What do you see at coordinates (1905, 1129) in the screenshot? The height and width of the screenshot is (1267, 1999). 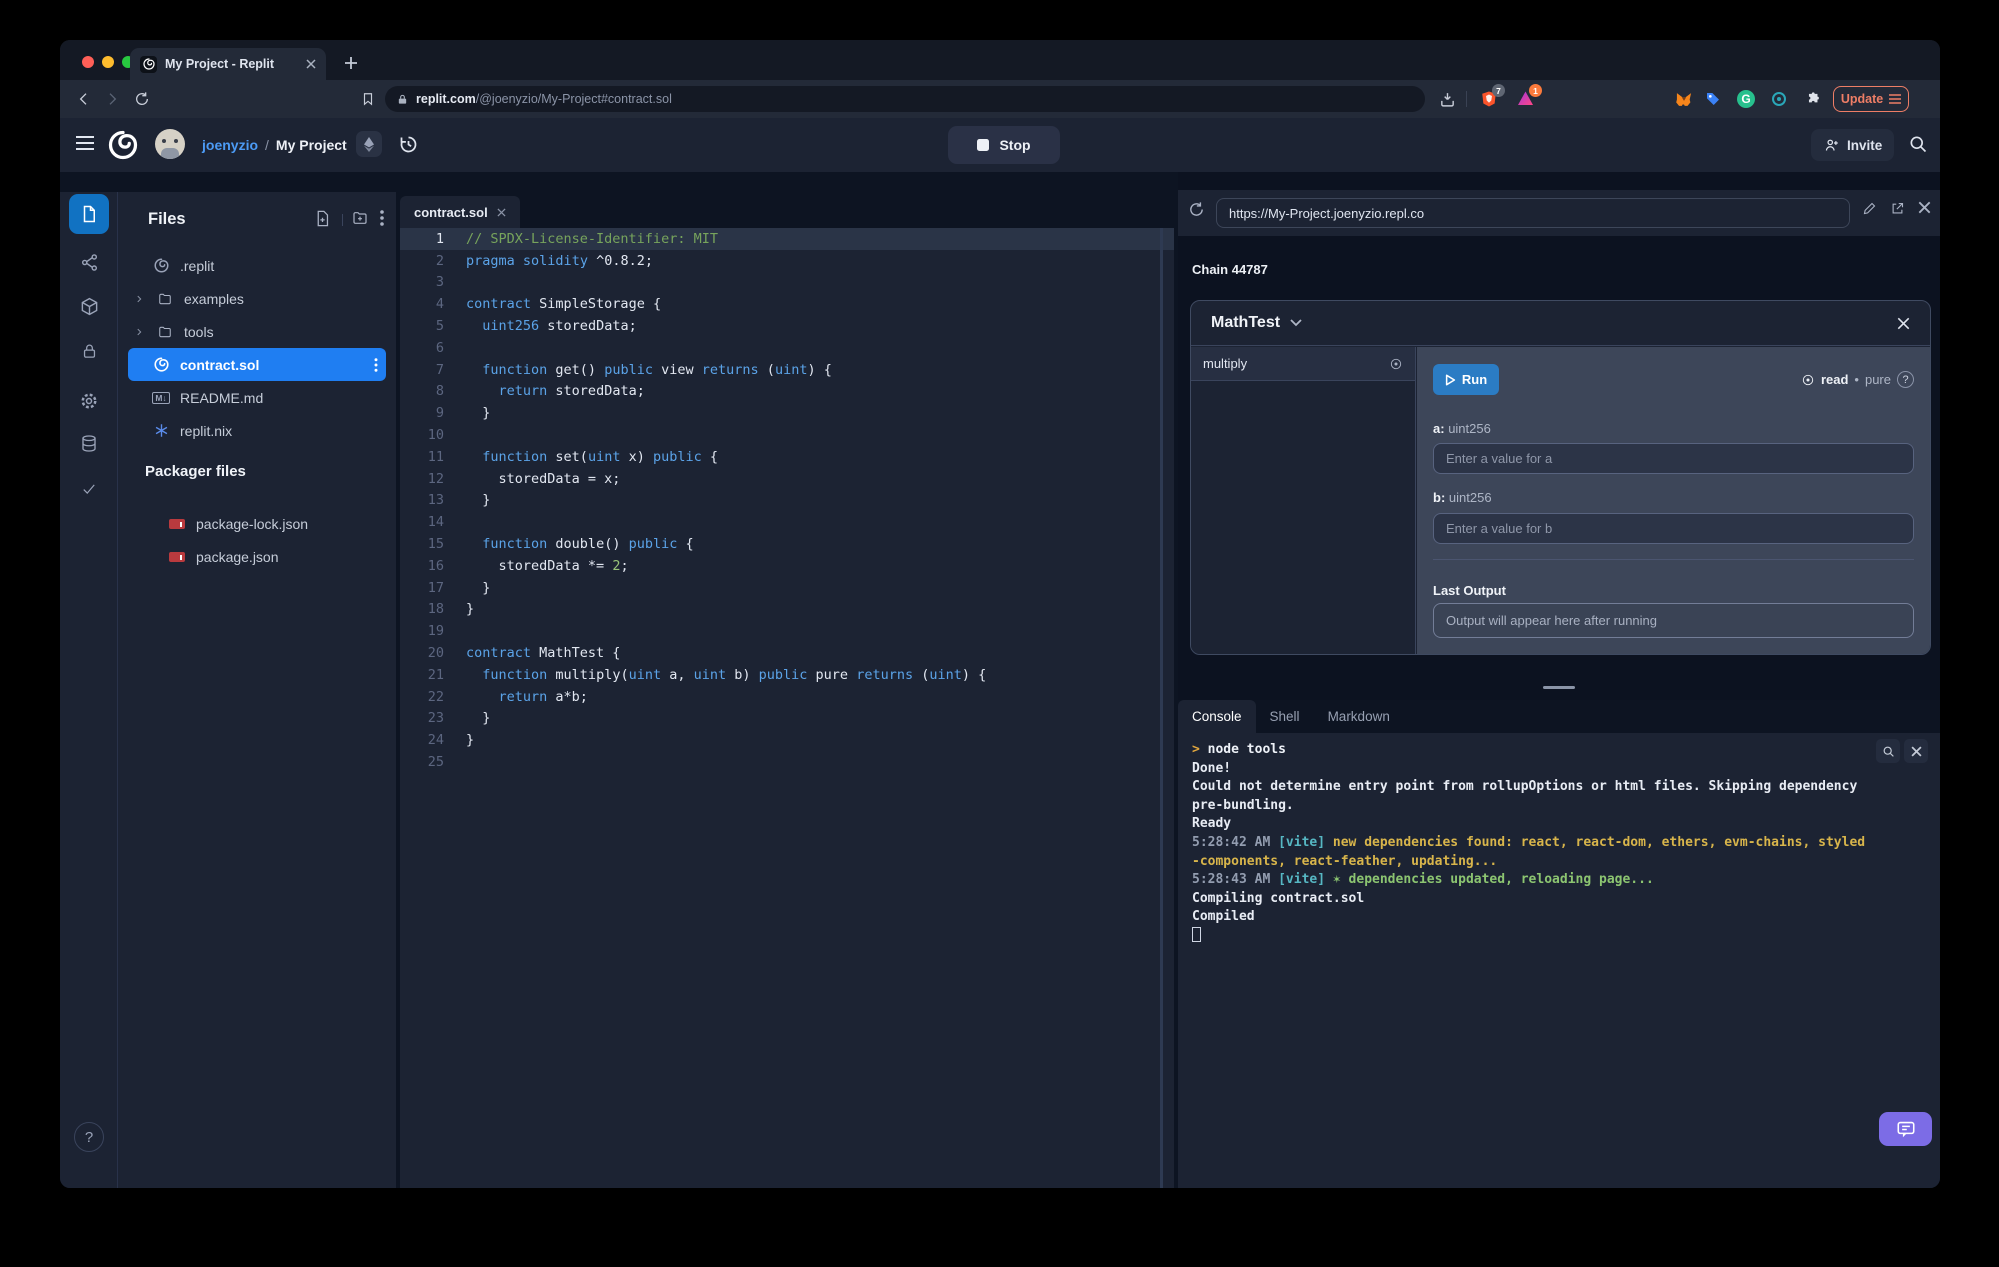 I see `chat-button` at bounding box center [1905, 1129].